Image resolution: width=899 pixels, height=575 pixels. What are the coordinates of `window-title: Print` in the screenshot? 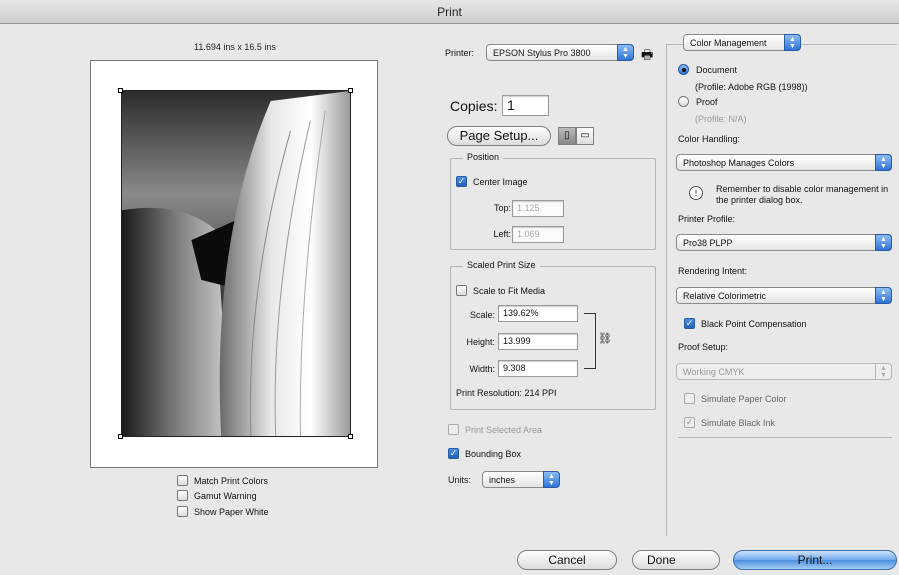 It's located at (449, 12).